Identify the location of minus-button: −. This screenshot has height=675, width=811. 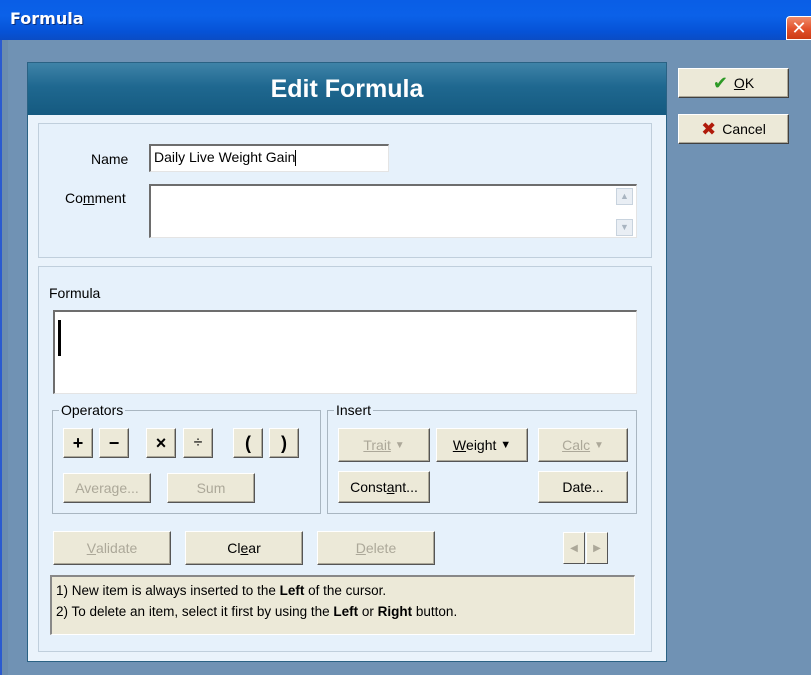
(114, 443).